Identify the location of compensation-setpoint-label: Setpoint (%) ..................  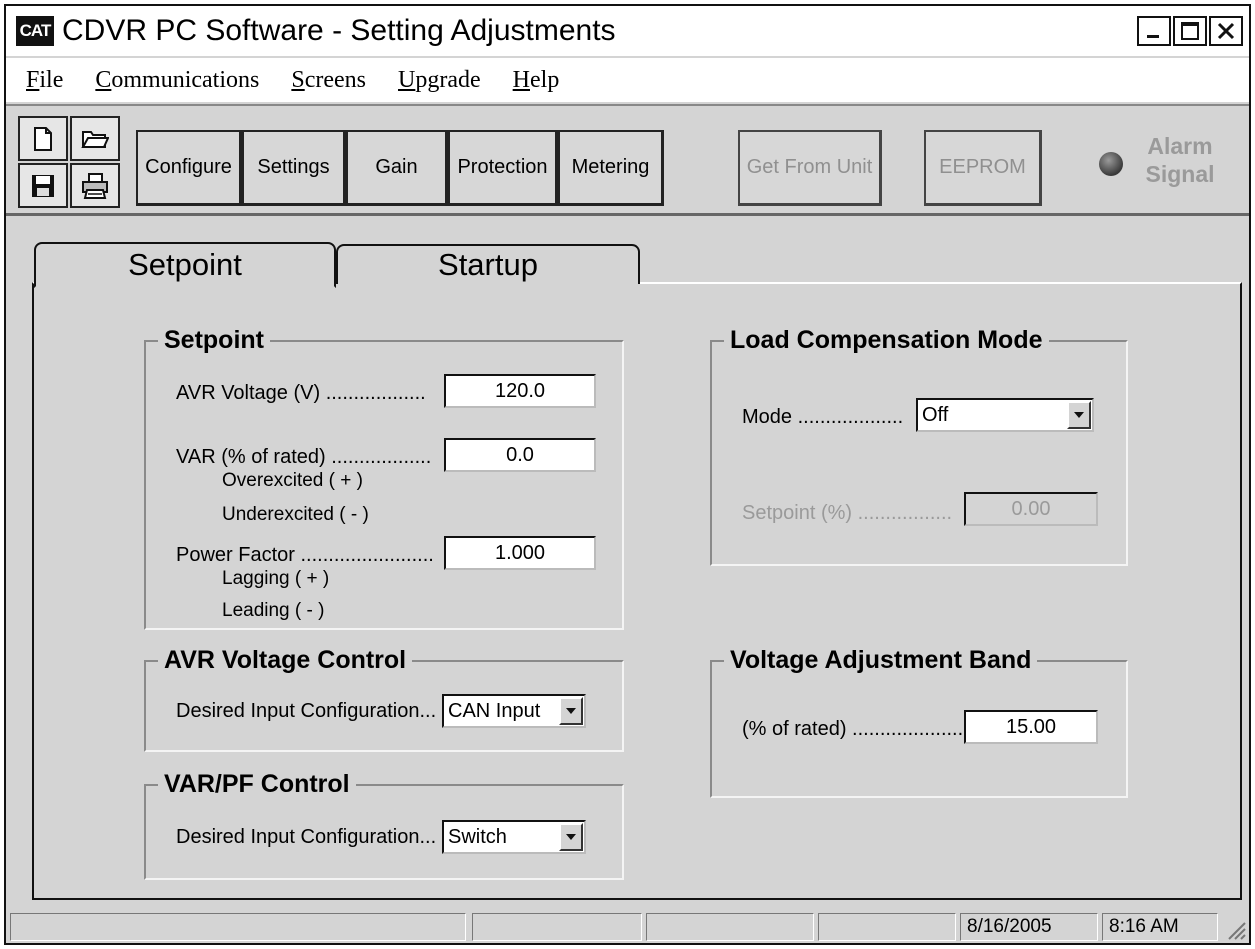
(847, 513).